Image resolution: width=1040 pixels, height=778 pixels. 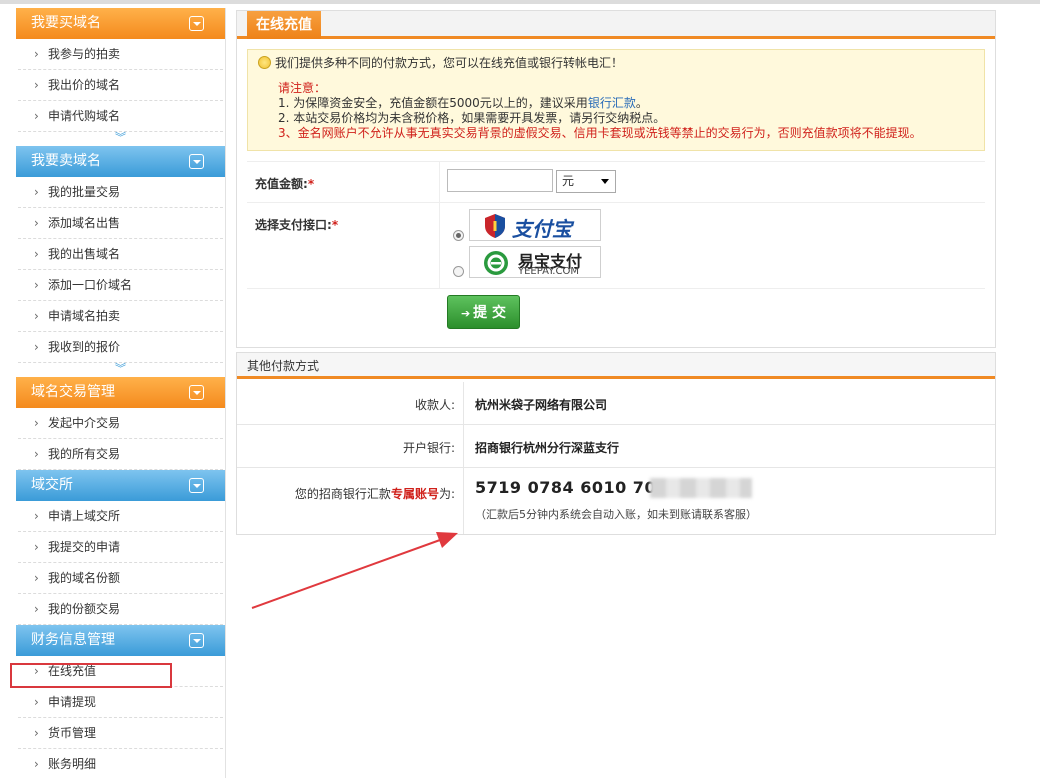 I want to click on sidebar-item-label: 申请提现, so click(x=72, y=702).